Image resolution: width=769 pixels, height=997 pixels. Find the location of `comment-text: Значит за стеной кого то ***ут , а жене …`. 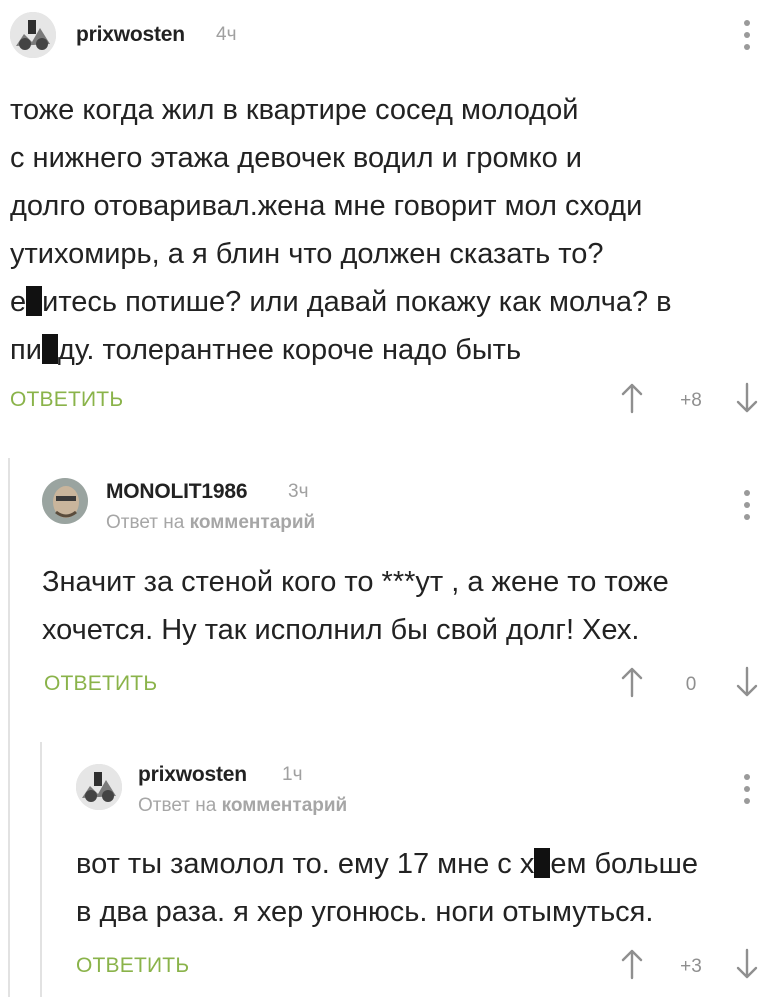

comment-text: Значит за стеной кого то ***ут , а жене … is located at coordinates (355, 606).